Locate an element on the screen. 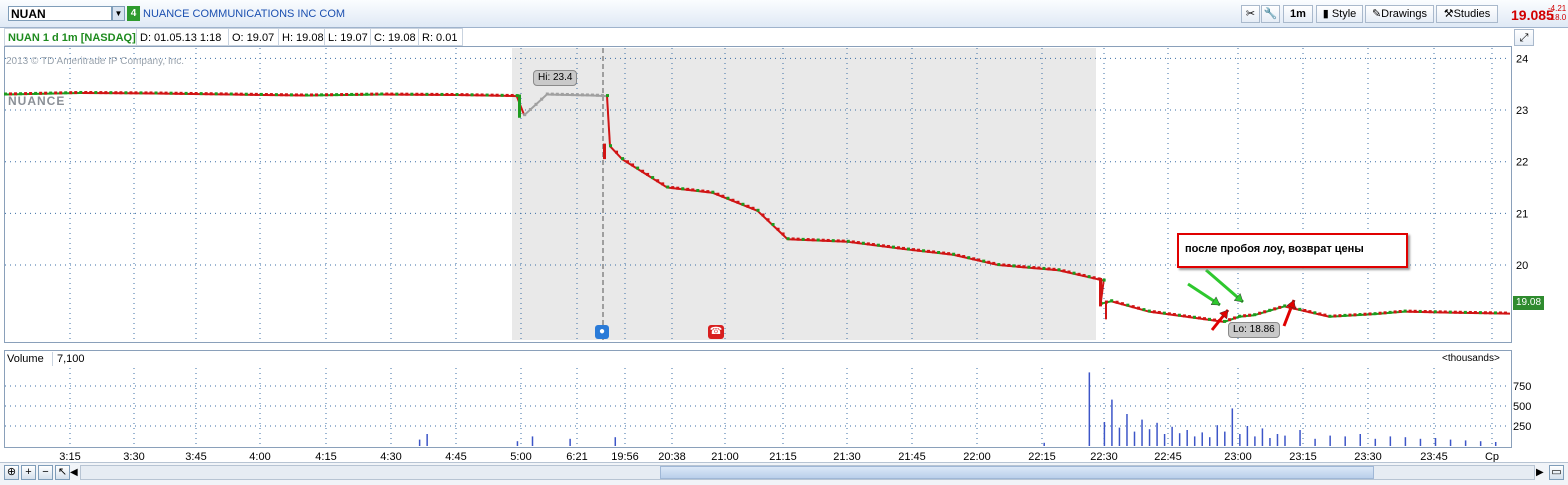  price-segment is located at coordinates (1246, 316).